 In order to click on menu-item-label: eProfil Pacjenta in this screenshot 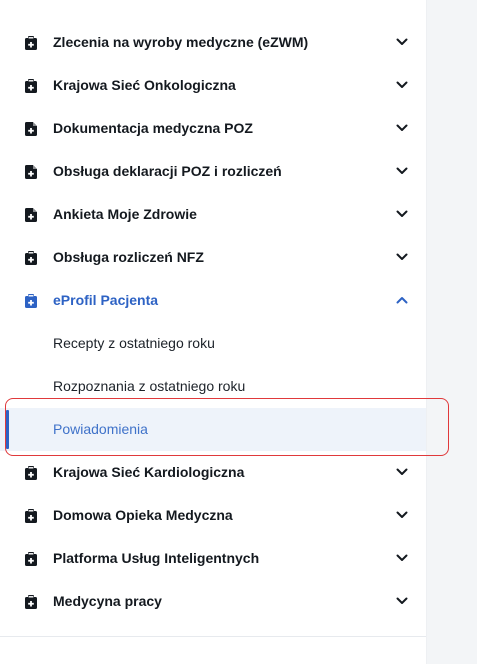, I will do `click(106, 300)`.